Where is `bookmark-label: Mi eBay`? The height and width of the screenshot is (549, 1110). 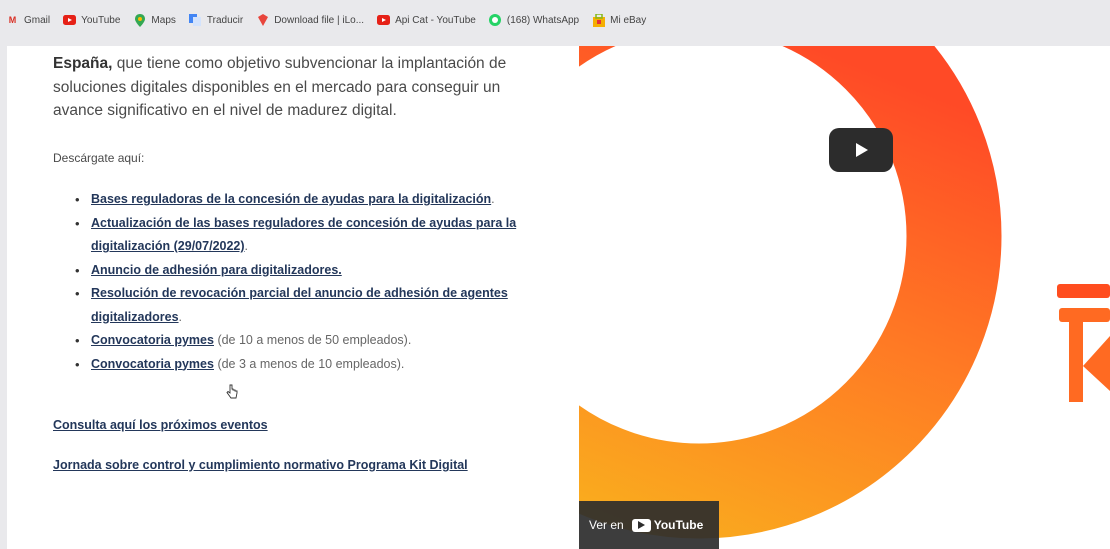
bookmark-label: Mi eBay is located at coordinates (628, 20).